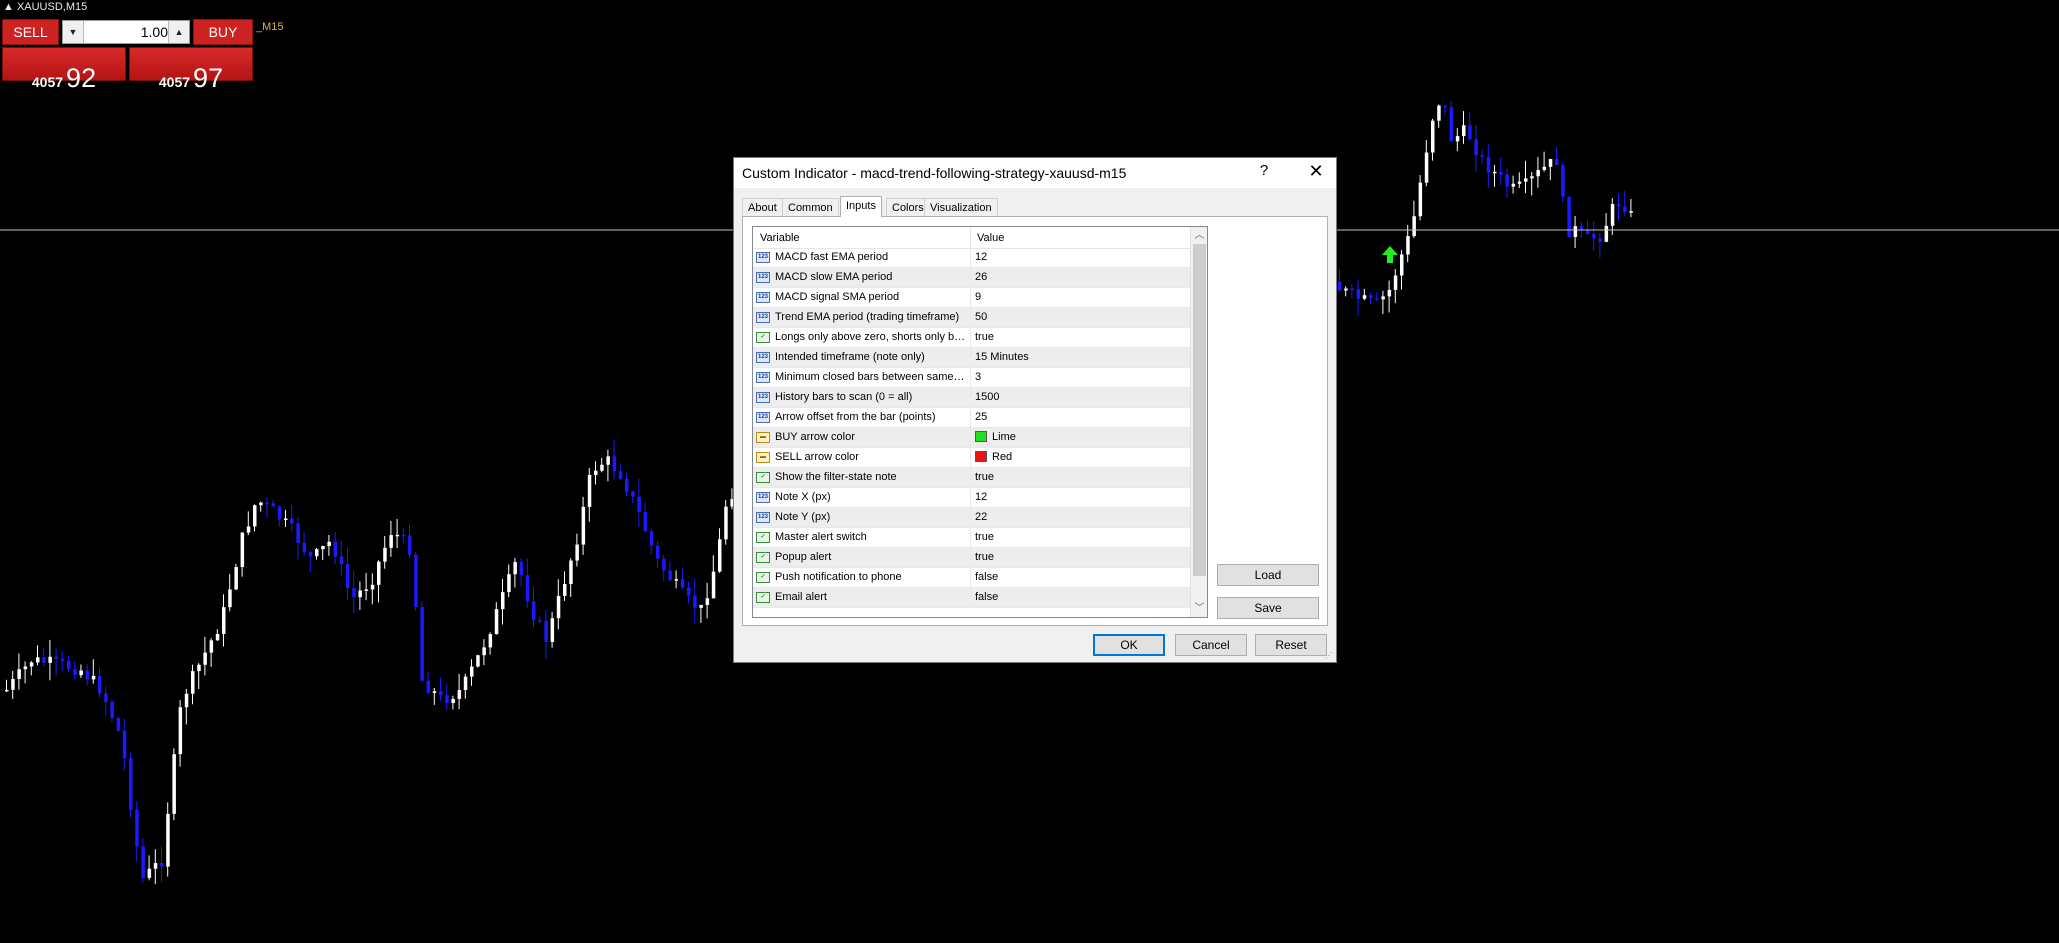  What do you see at coordinates (971, 558) in the screenshot?
I see `input-row: ✓ Popup alert true` at bounding box center [971, 558].